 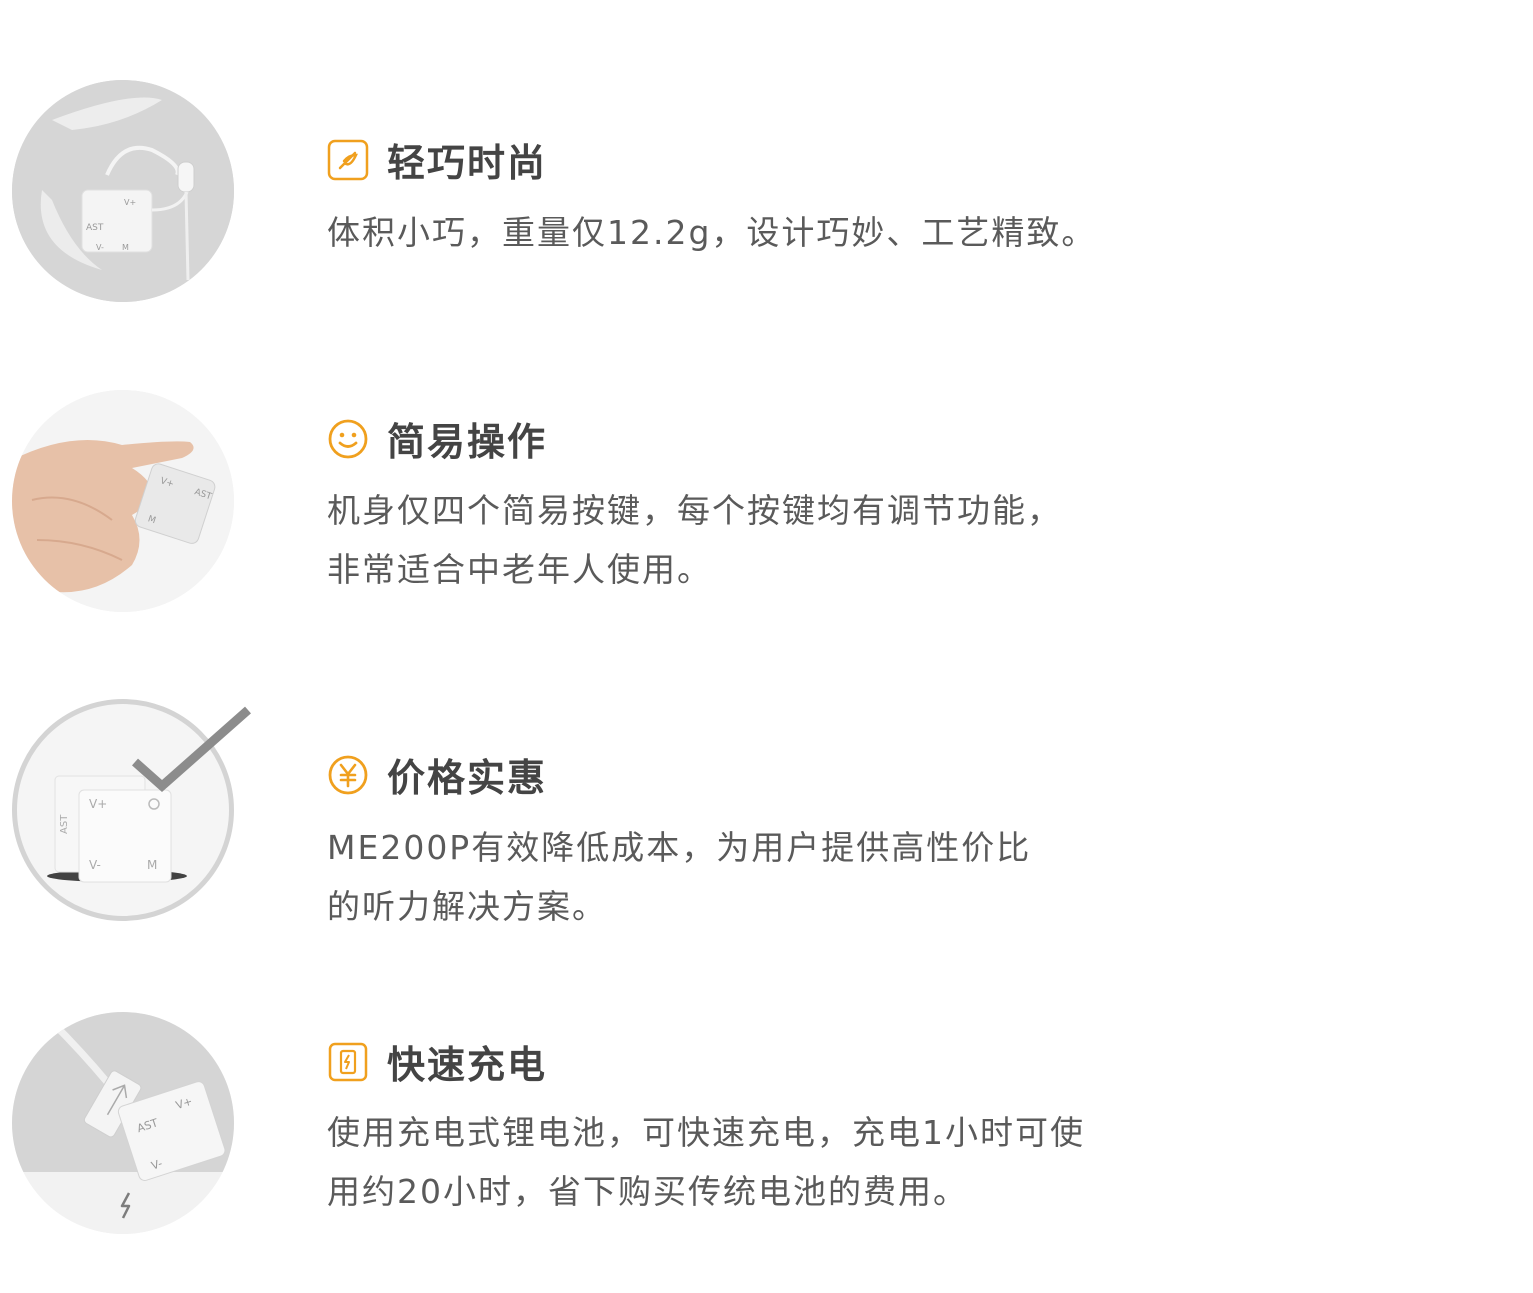 I want to click on feature-description: 体积小巧，重量仅12.2g，设计巧妙、工艺精致。, so click(x=757, y=232).